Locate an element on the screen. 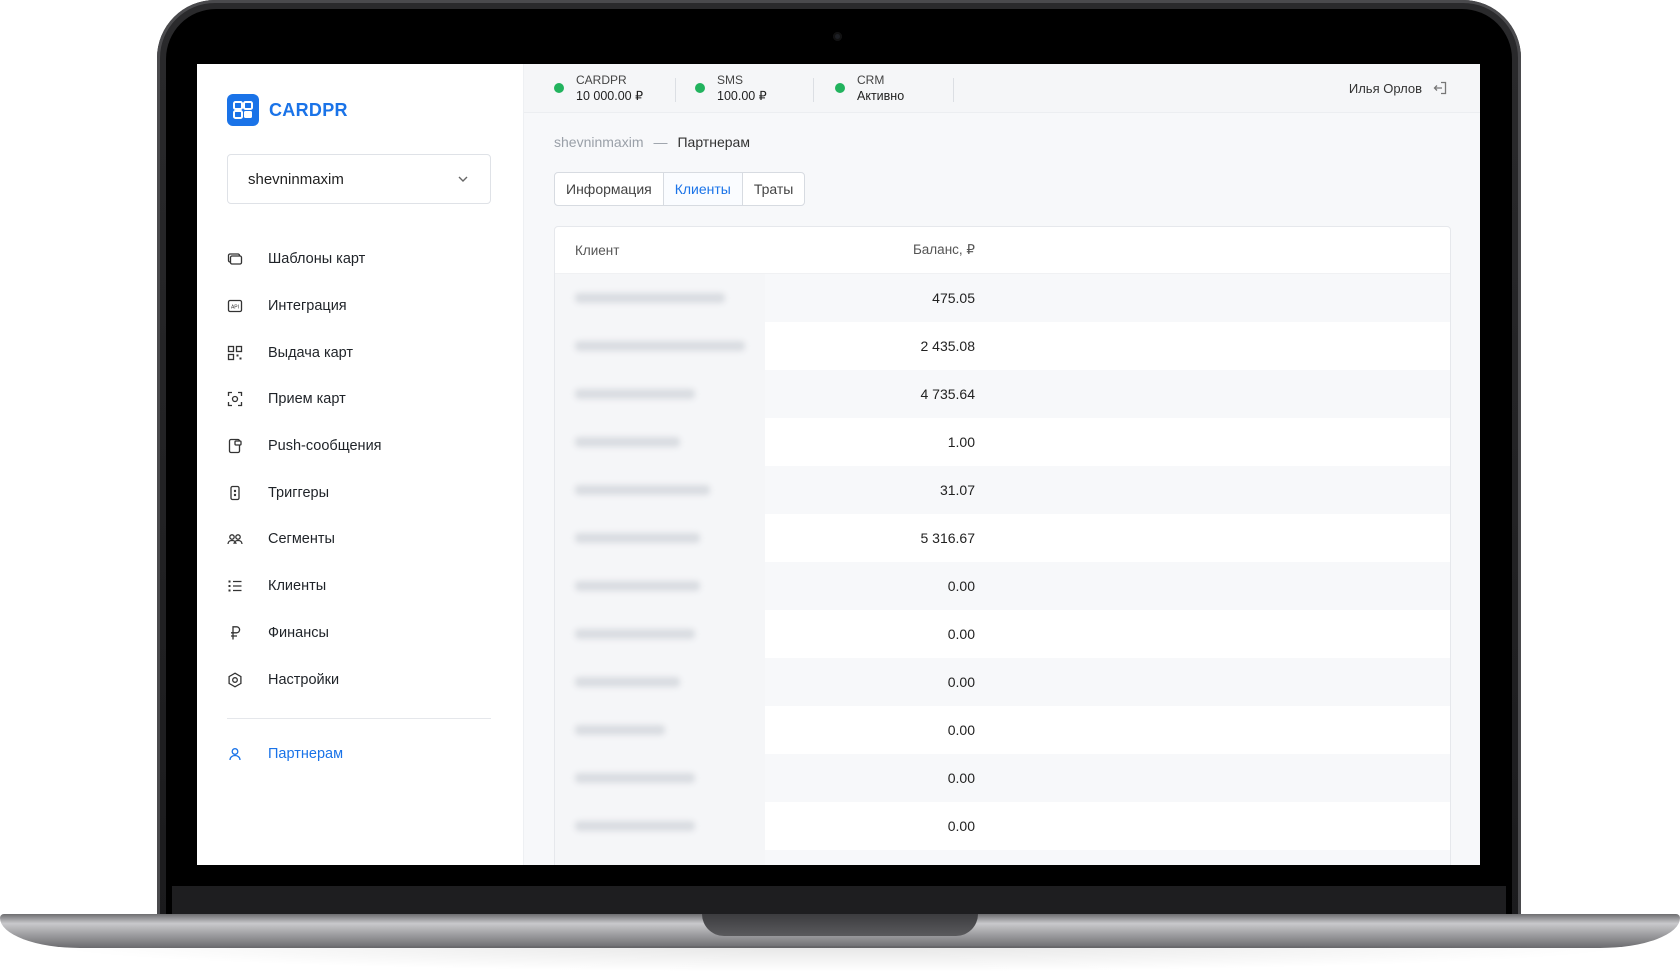 The width and height of the screenshot is (1680, 975). brand-name: CARDPR is located at coordinates (308, 109).